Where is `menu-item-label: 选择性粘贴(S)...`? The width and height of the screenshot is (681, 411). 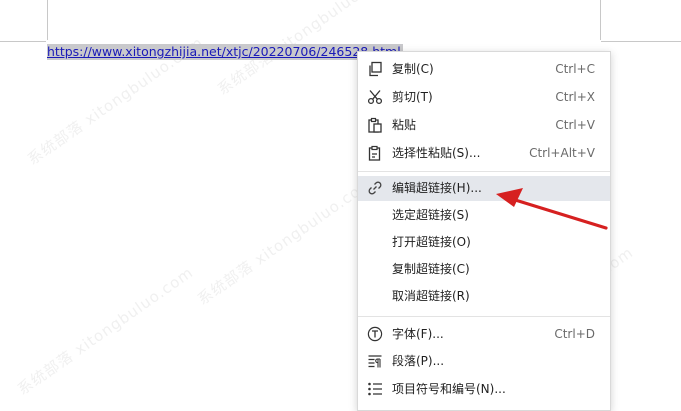 menu-item-label: 选择性粘贴(S)... is located at coordinates (436, 153).